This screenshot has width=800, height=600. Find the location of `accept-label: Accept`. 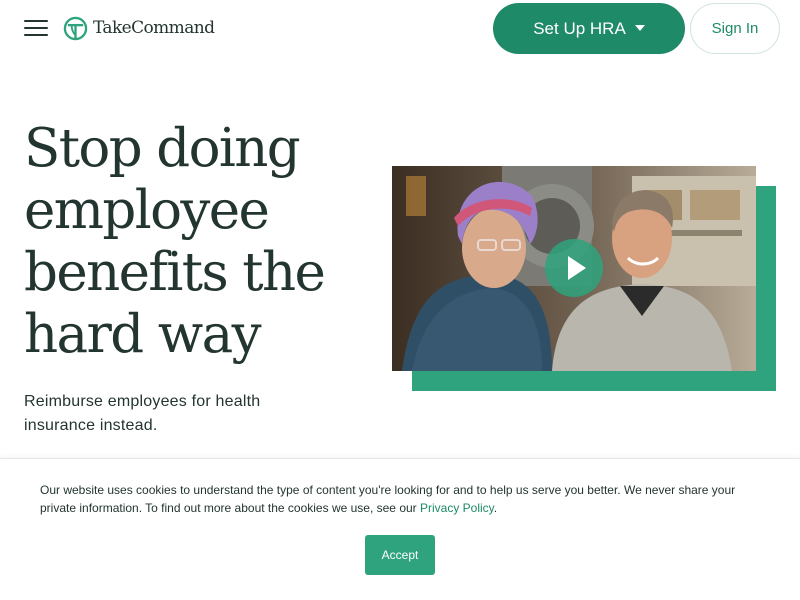

accept-label: Accept is located at coordinates (400, 555).